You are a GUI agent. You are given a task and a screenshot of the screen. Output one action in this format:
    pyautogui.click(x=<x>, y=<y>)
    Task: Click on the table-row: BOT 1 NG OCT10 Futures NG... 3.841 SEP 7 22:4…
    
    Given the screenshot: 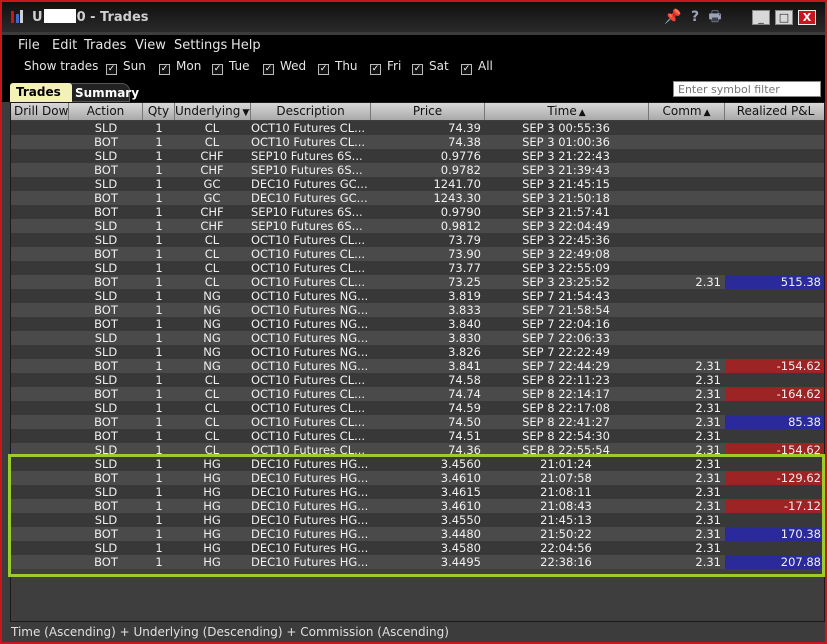 What is the action you would take?
    pyautogui.click(x=417, y=366)
    